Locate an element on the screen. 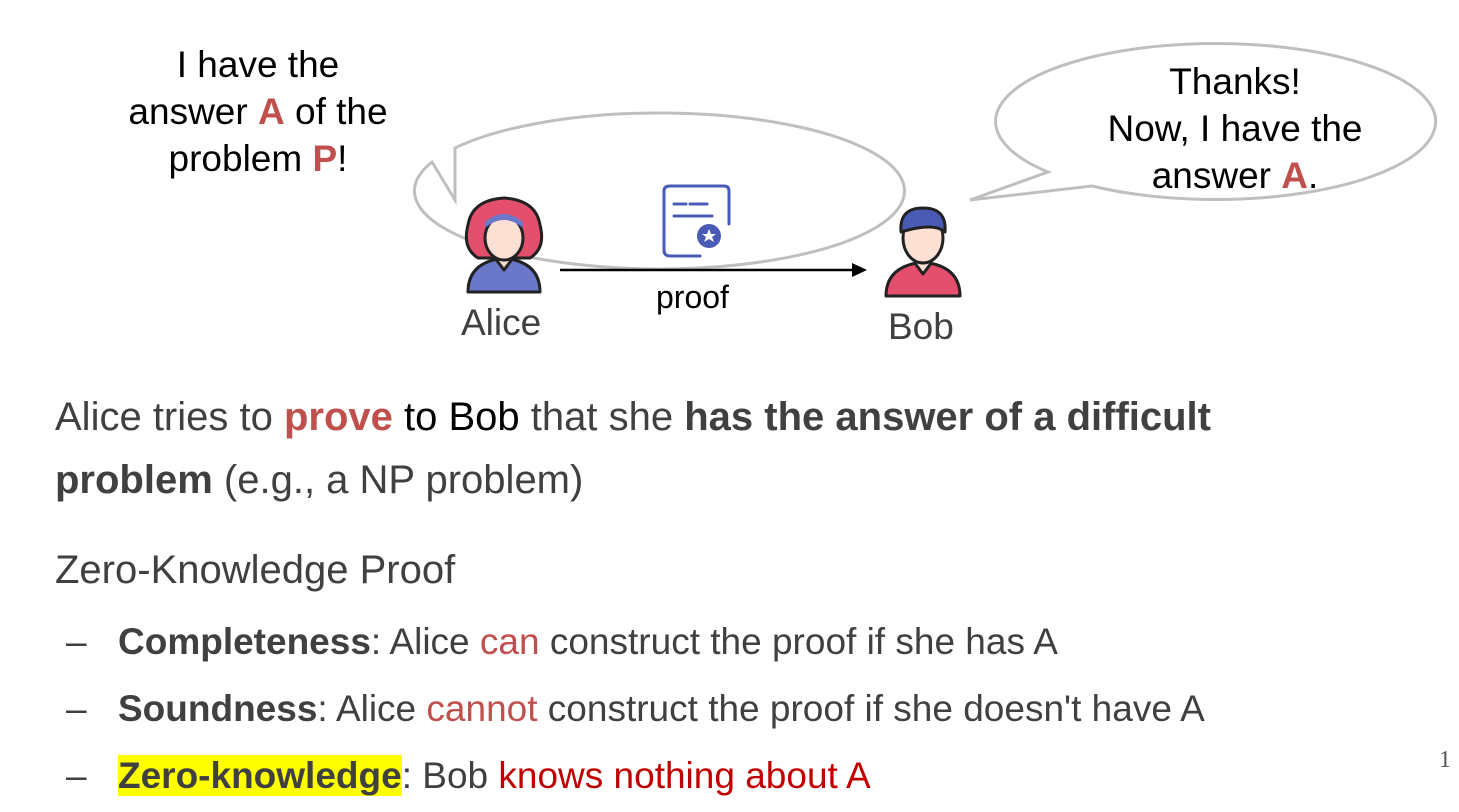 The width and height of the screenshot is (1459, 812). statement-text: (e.g., a NP problem) is located at coordinates (398, 480).